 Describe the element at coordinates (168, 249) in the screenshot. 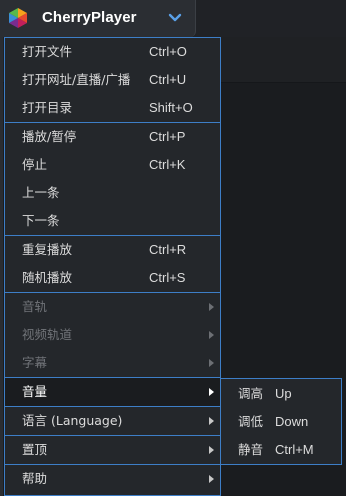

I see `menu-item-shortcut: Ctrl+R` at that location.